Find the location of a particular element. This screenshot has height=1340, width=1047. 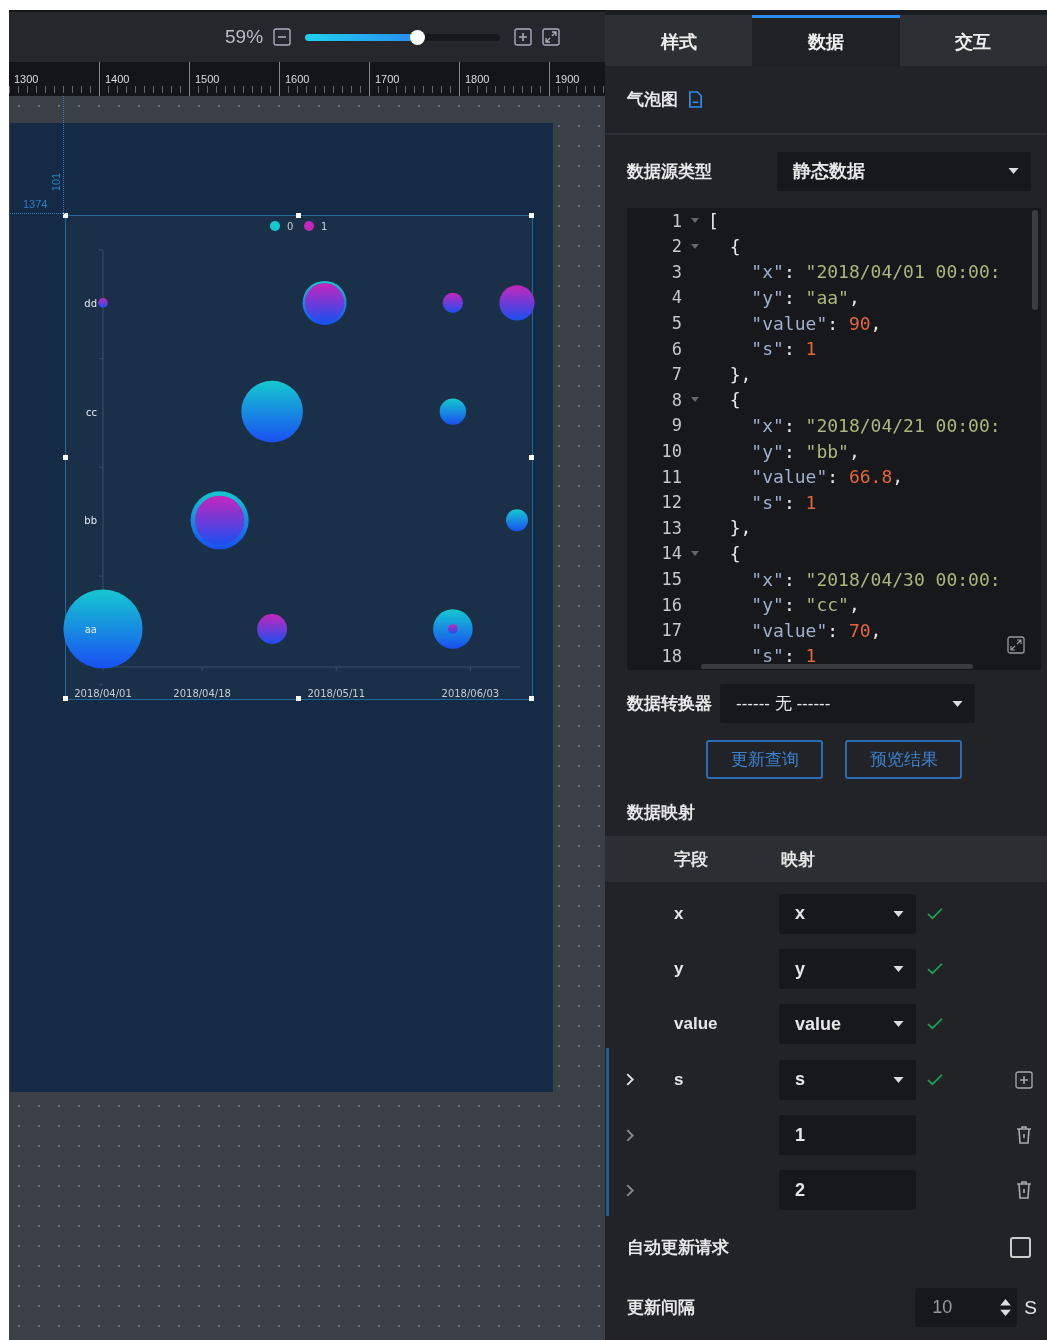

field-name: s is located at coordinates (679, 1079).